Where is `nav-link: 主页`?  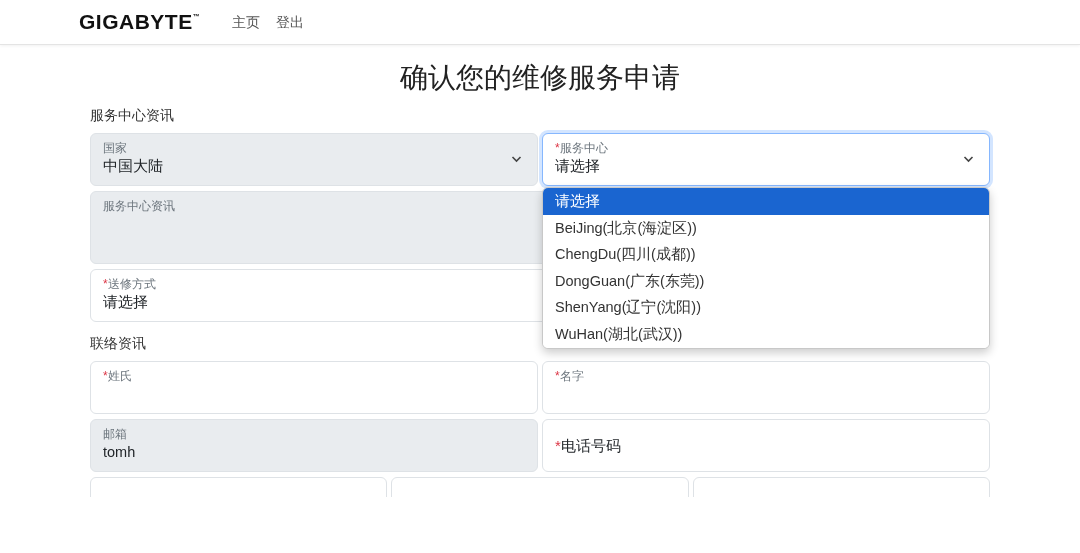
nav-link: 主页 is located at coordinates (246, 22).